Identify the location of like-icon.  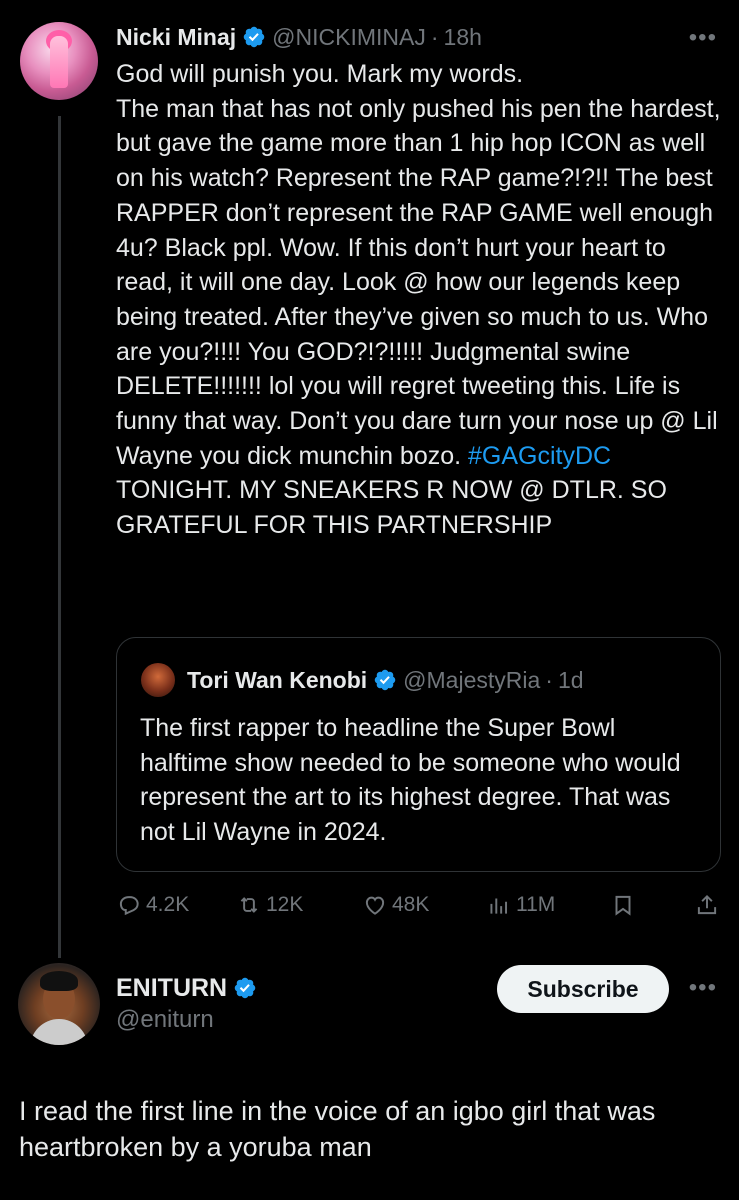
(375, 905).